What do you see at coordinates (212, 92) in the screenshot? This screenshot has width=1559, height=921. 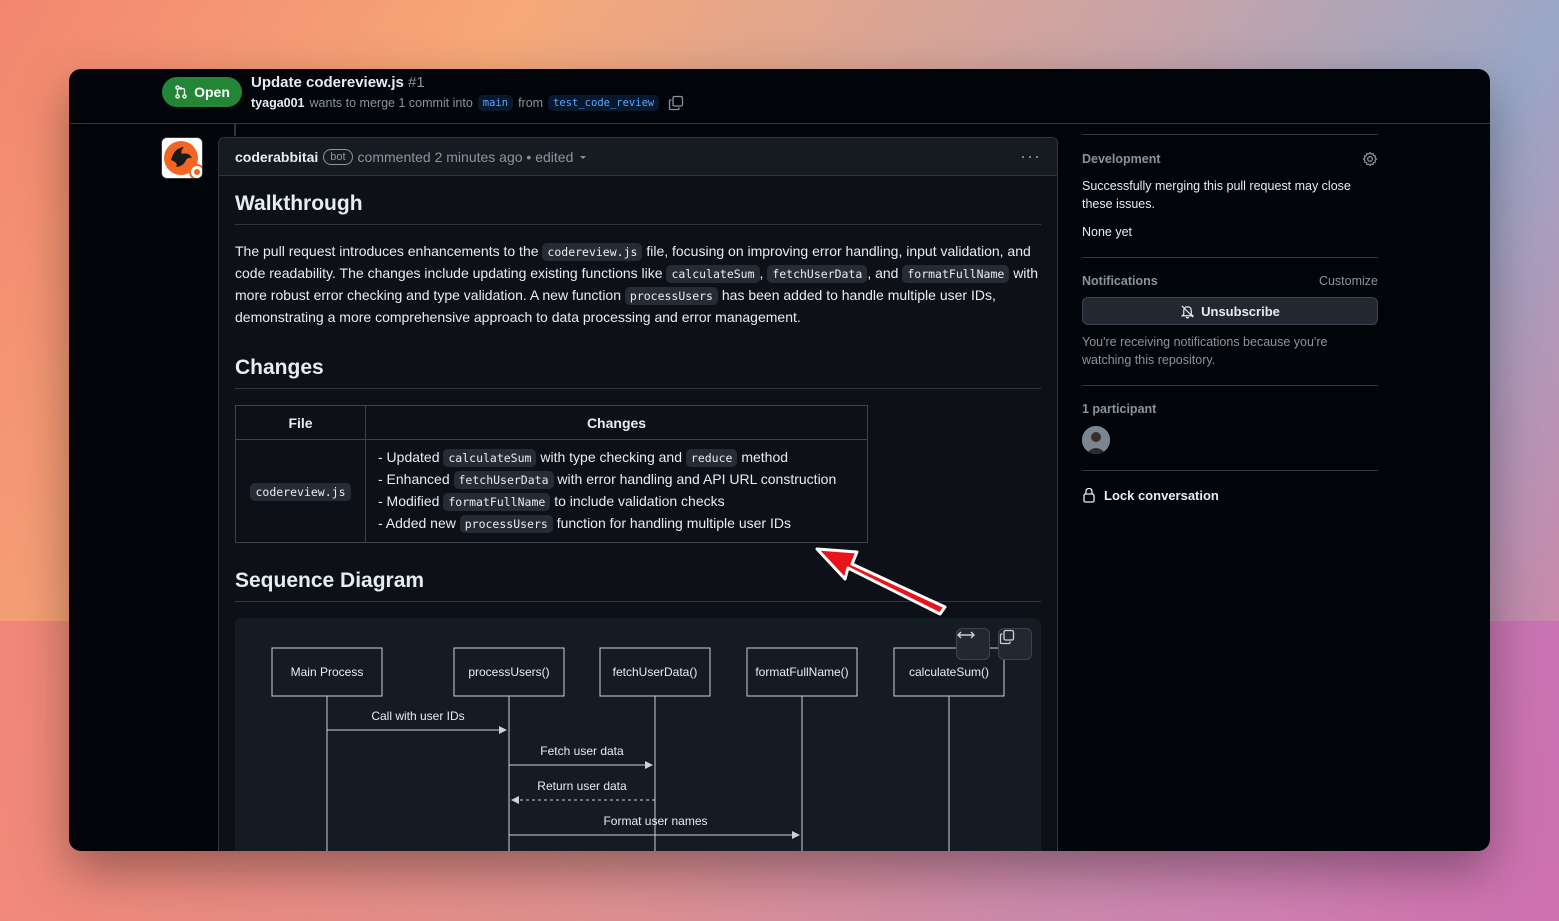 I see `pr-state-label: Open` at bounding box center [212, 92].